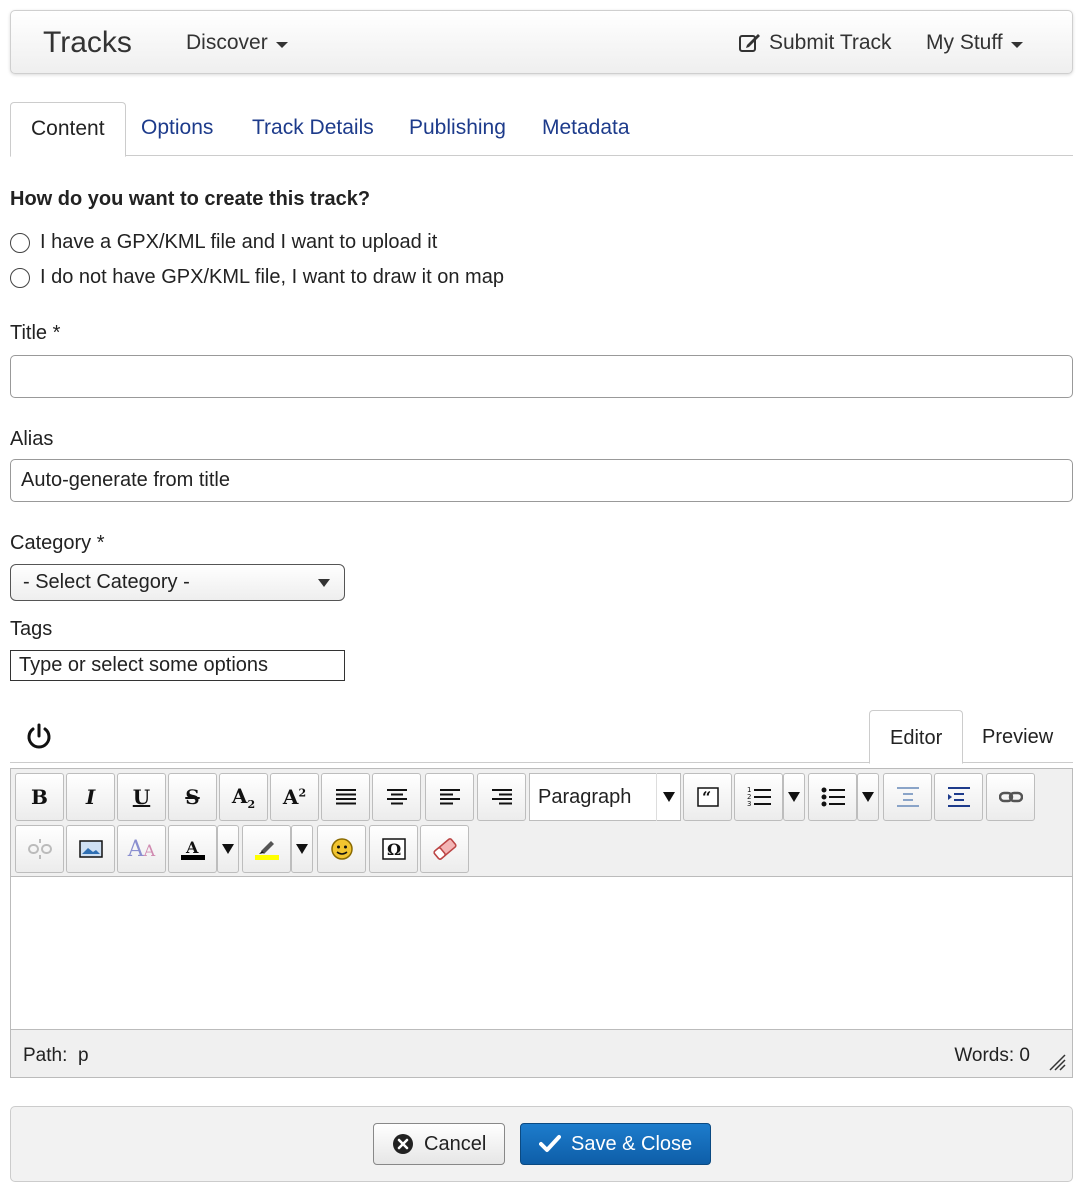 The width and height of the screenshot is (1080, 1192). I want to click on font-size-button: AA, so click(141, 849).